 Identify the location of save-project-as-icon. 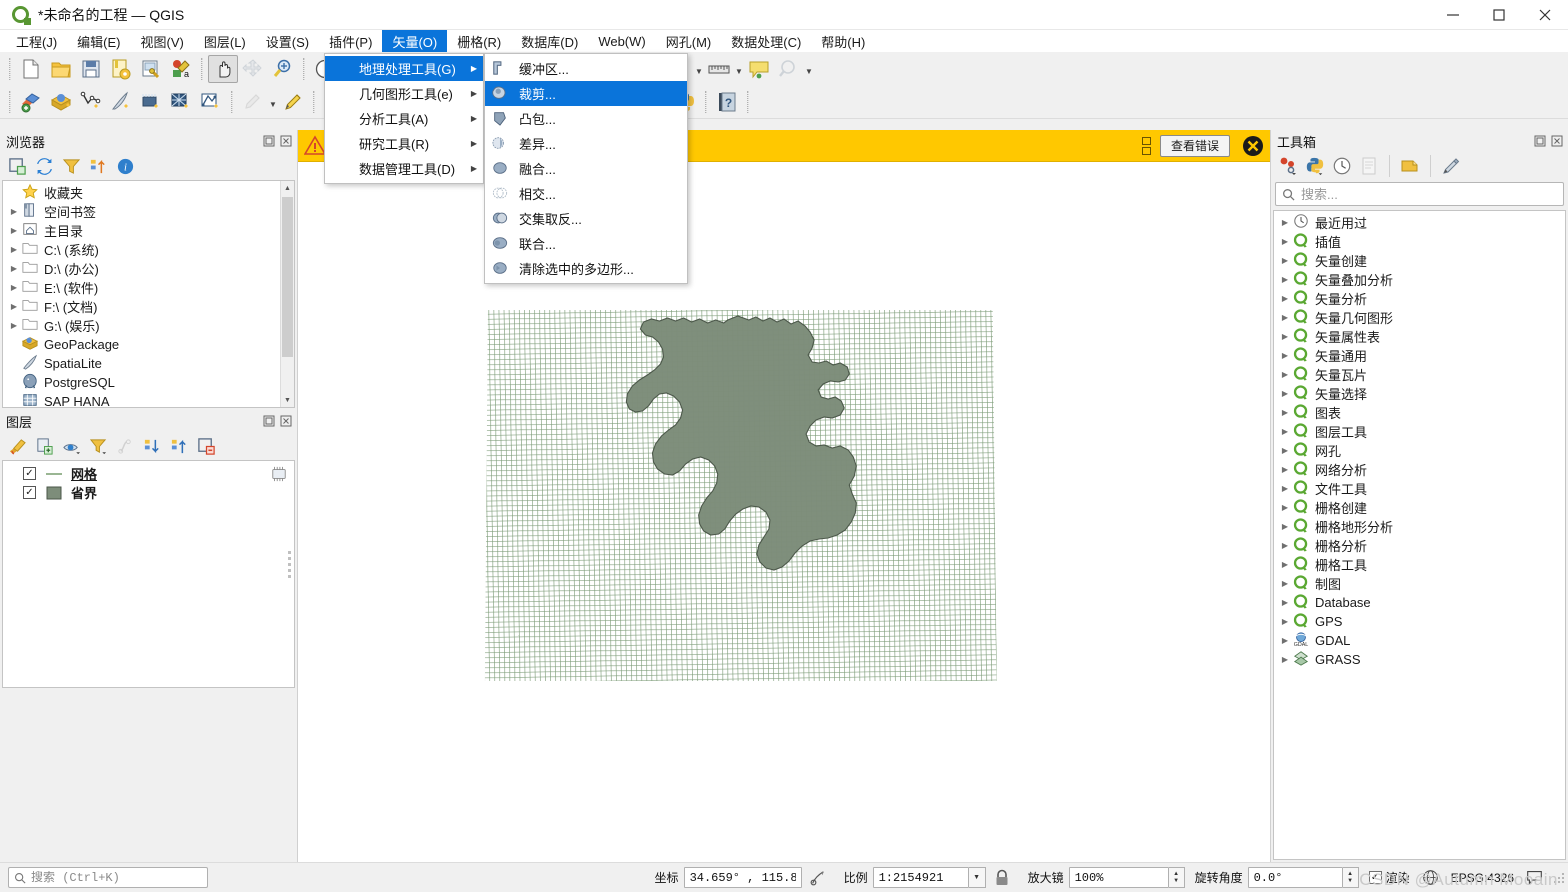
(121, 69).